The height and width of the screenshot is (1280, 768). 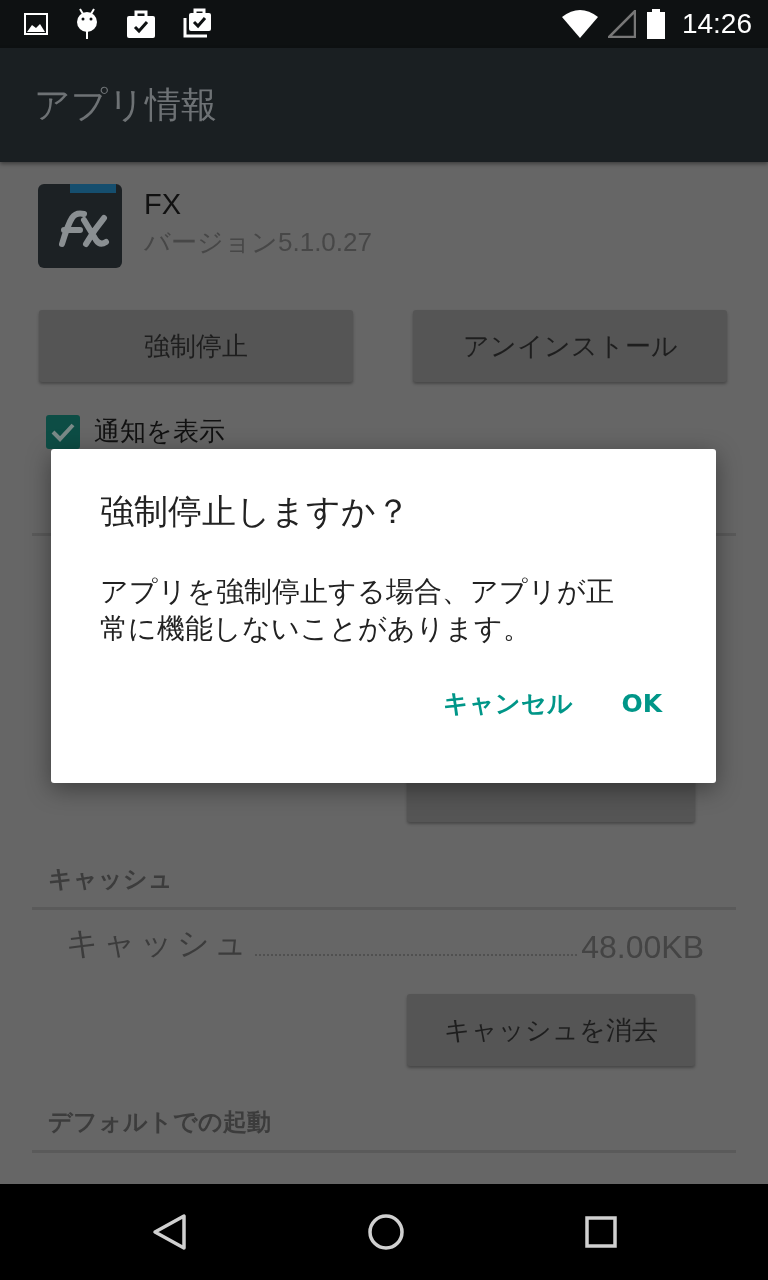 I want to click on wifi-icon, so click(x=579, y=24).